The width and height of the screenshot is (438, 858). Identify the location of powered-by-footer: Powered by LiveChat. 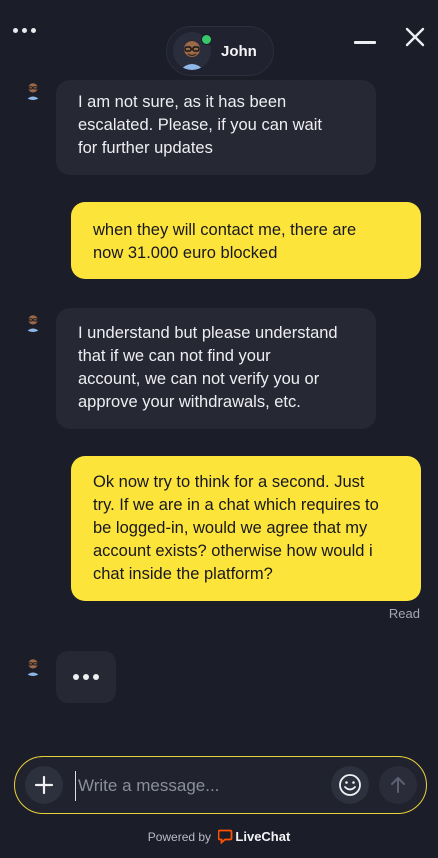
(219, 838).